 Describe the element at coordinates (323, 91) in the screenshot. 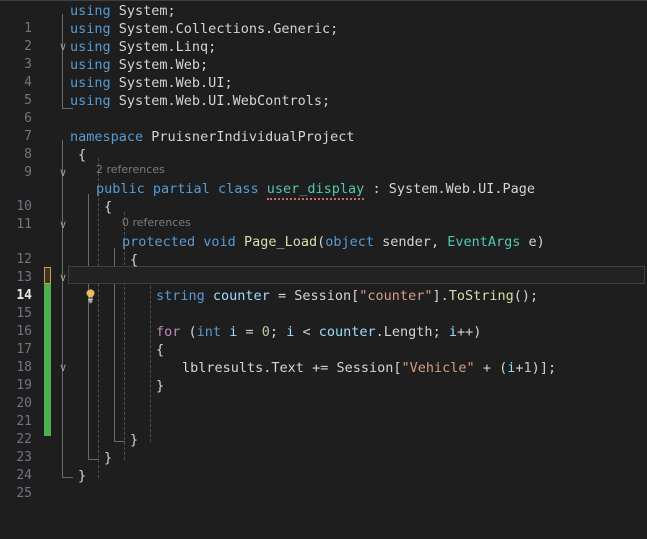

I see `editor-line: 5 using System.Web.UI;` at that location.